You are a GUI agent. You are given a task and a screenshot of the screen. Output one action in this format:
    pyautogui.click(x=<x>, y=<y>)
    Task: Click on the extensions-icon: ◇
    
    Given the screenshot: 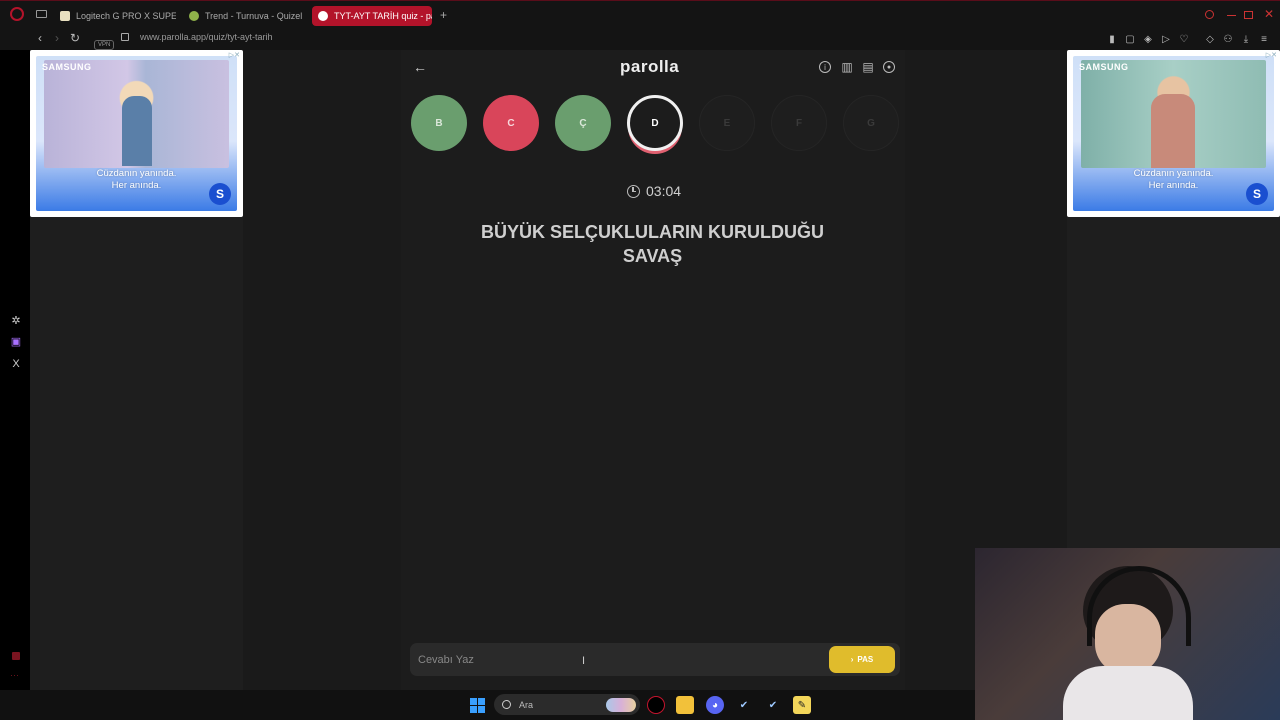 What is the action you would take?
    pyautogui.click(x=1210, y=39)
    